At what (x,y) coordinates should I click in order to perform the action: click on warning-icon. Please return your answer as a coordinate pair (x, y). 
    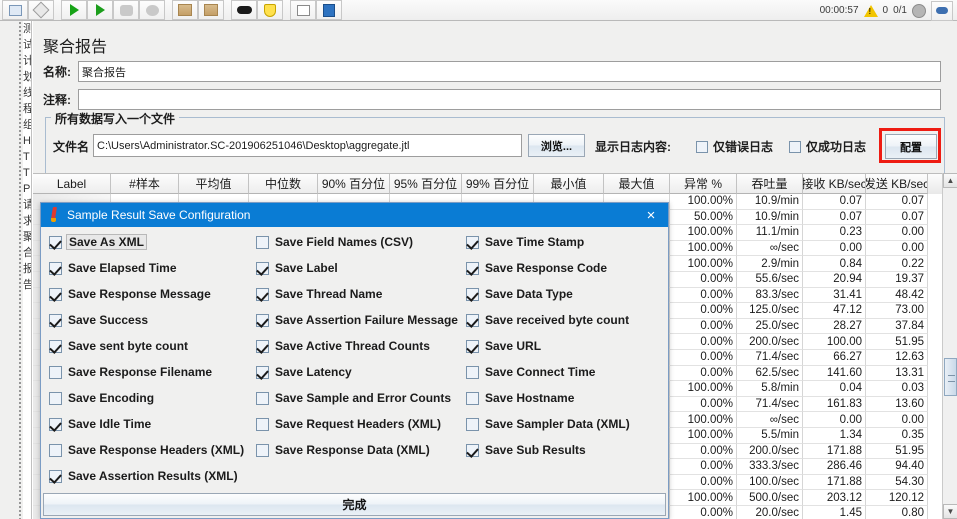
    Looking at the image, I should click on (870, 10).